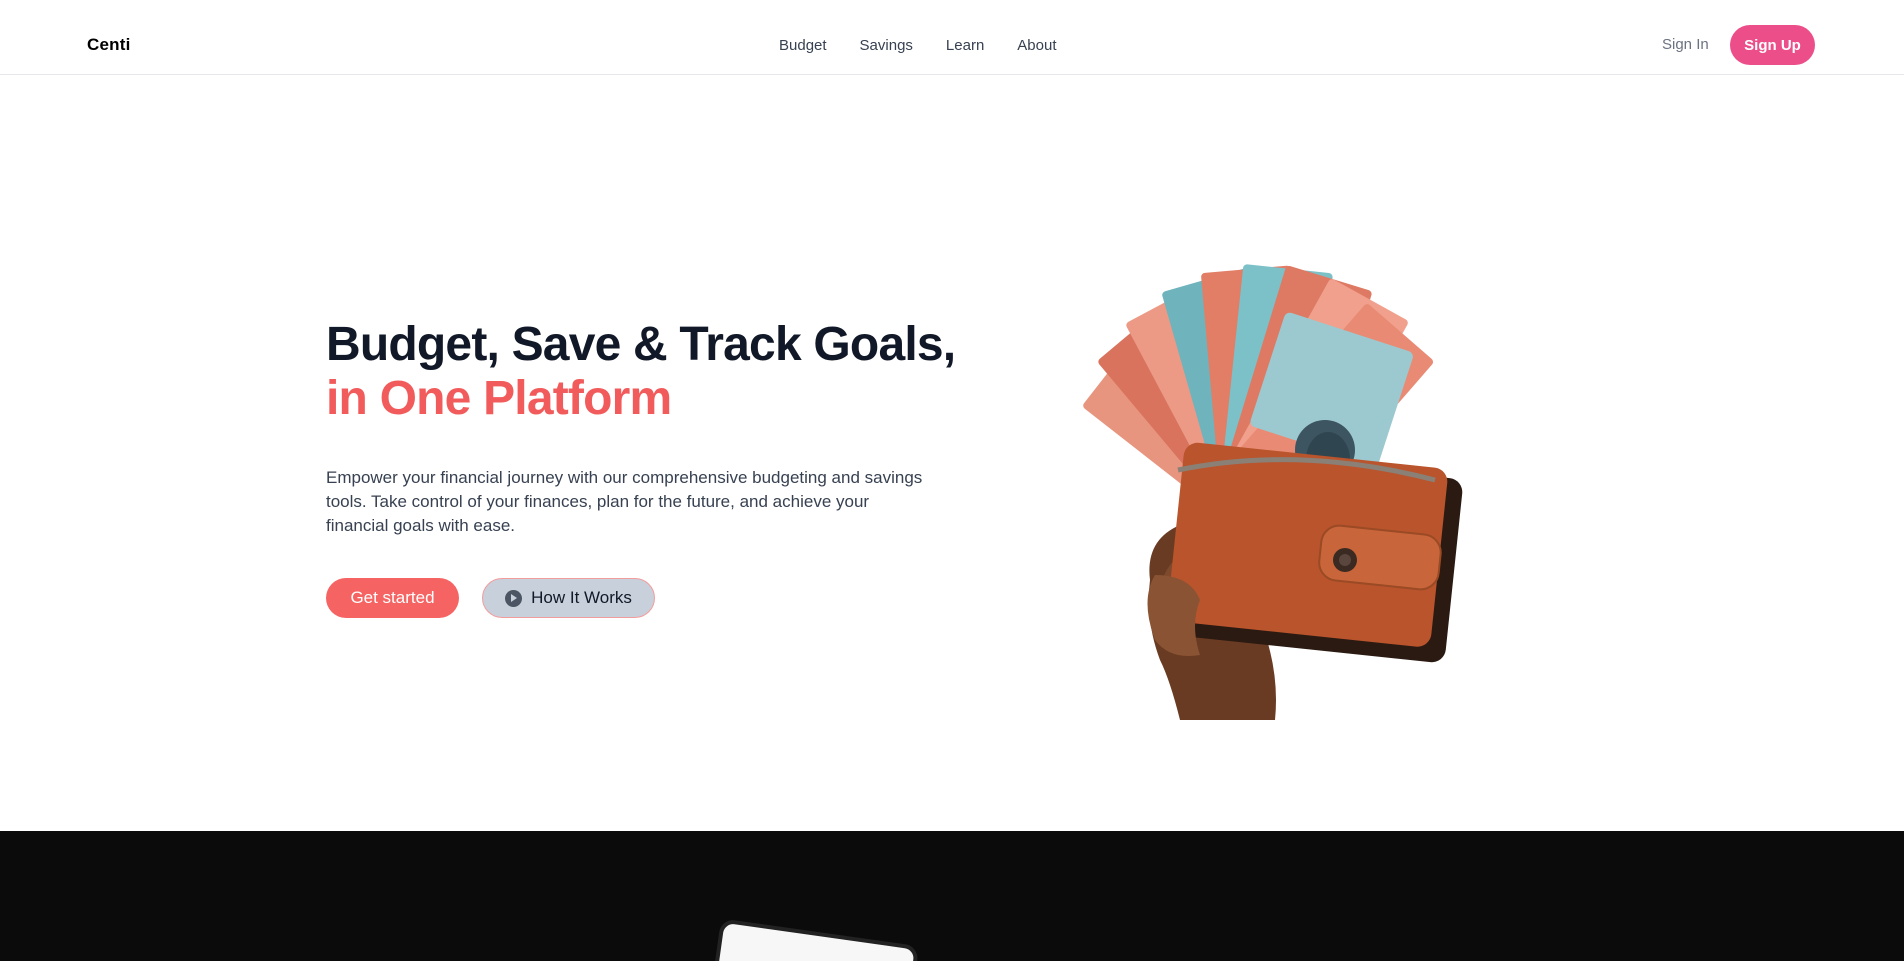  Describe the element at coordinates (803, 45) in the screenshot. I see `nav-budget: Budget` at that location.